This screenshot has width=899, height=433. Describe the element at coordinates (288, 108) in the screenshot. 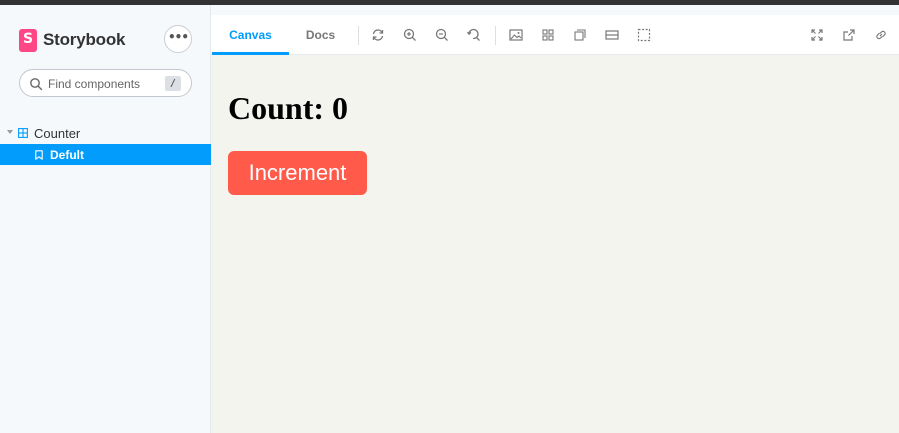

I see `count-heading: Count: 0` at that location.